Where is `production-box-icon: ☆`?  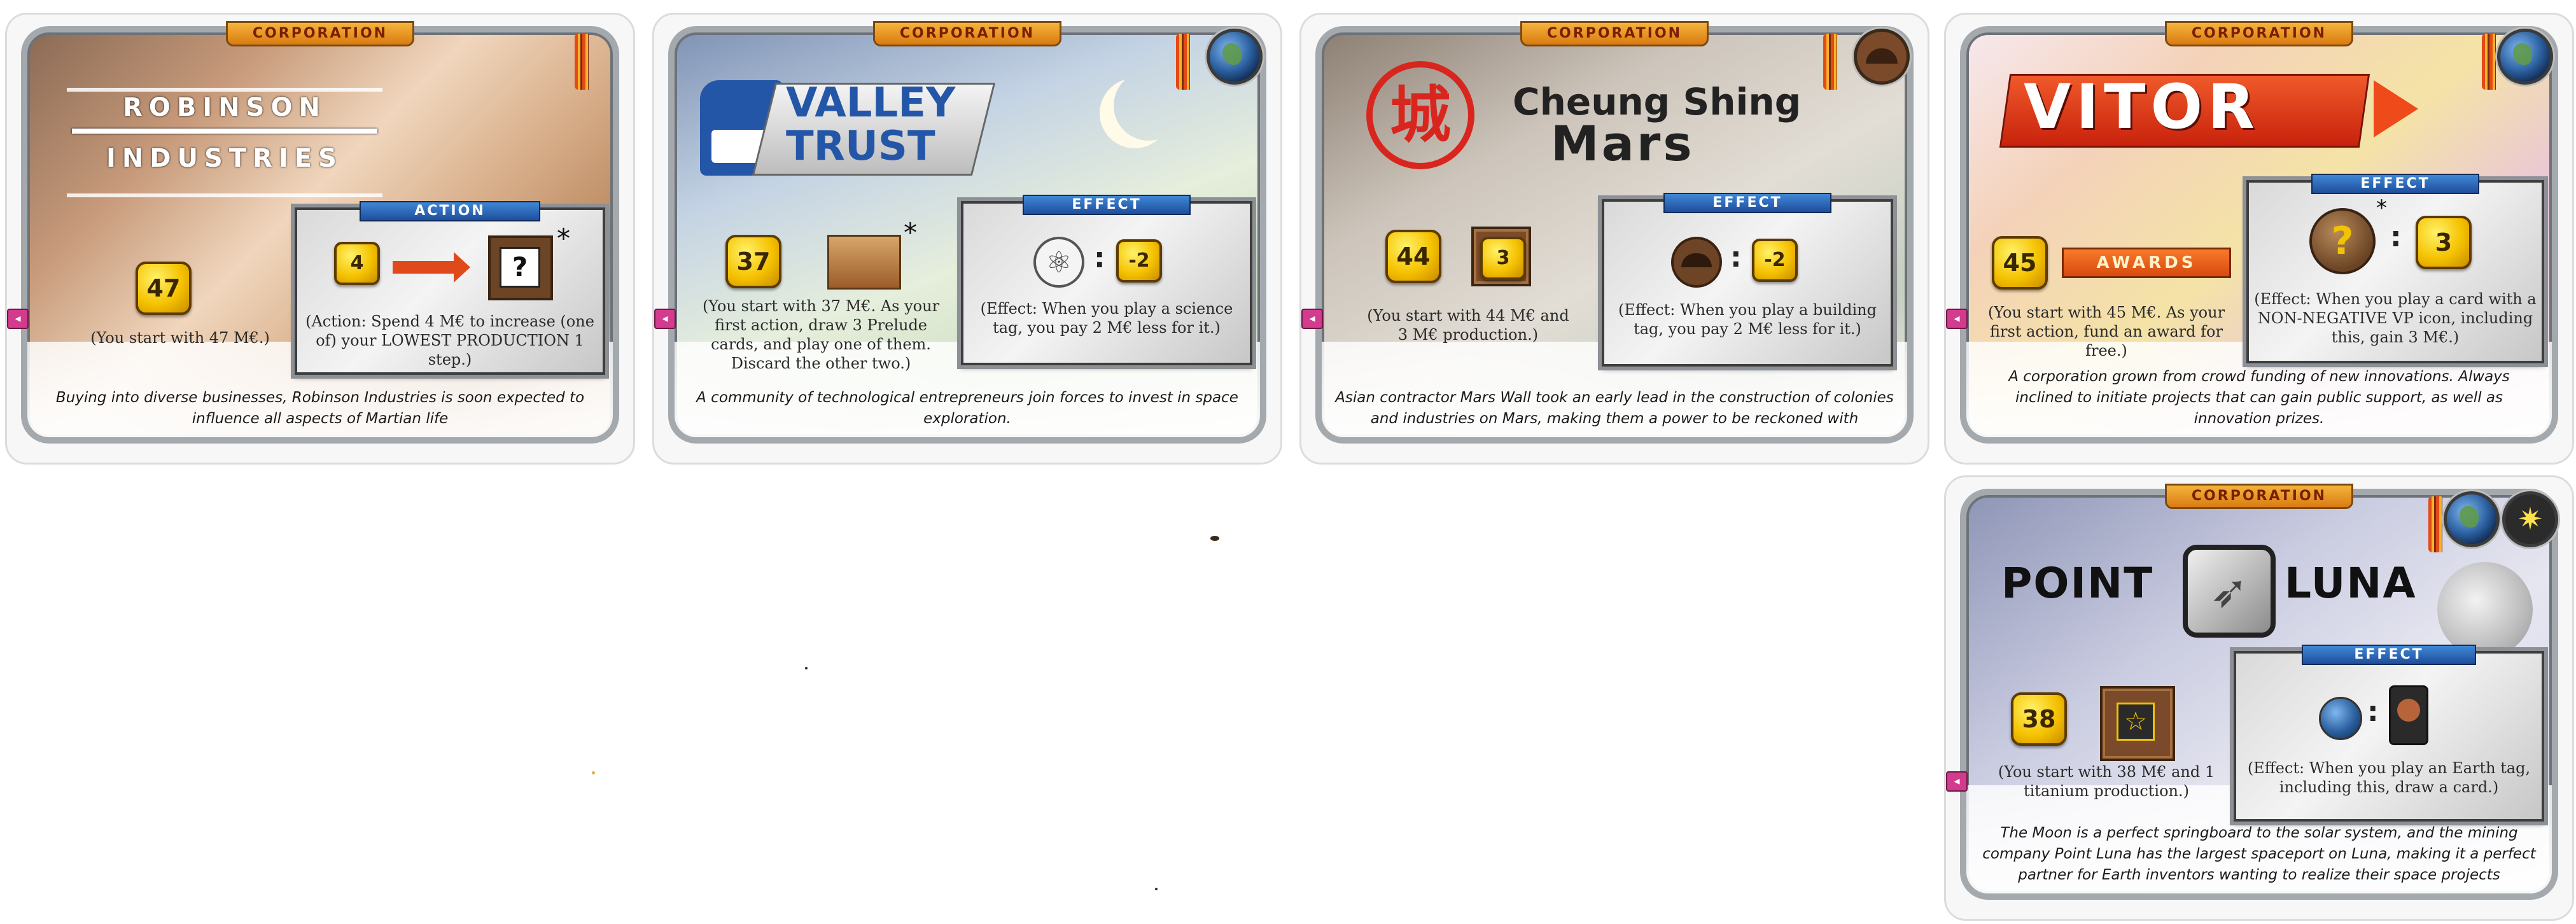 production-box-icon: ☆ is located at coordinates (2137, 723).